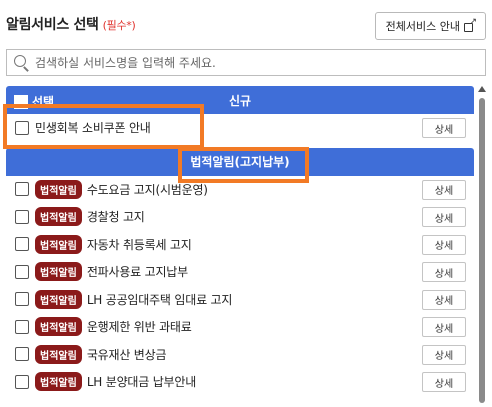 The height and width of the screenshot is (407, 492). What do you see at coordinates (52, 25) in the screenshot?
I see `page-title-text: 알림서비스 선택` at bounding box center [52, 25].